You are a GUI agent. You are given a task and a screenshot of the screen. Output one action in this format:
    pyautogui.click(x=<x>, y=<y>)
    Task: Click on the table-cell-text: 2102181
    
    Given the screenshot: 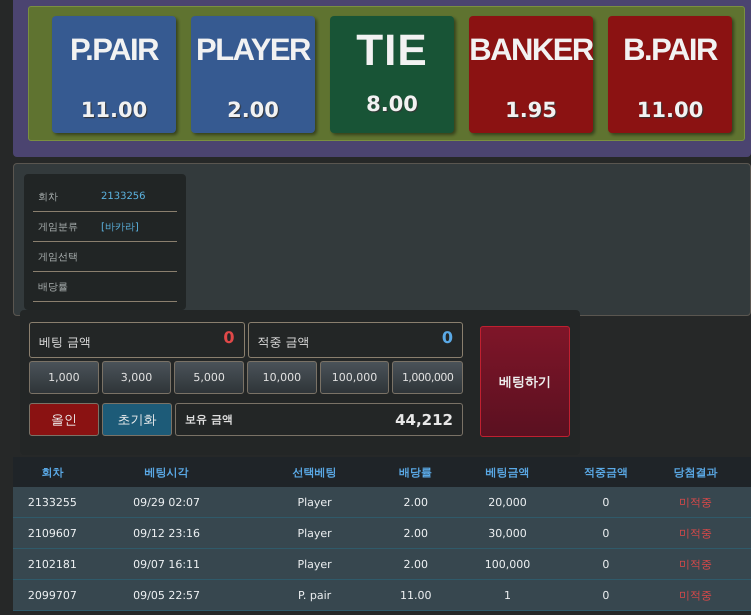 What is the action you would take?
    pyautogui.click(x=52, y=564)
    